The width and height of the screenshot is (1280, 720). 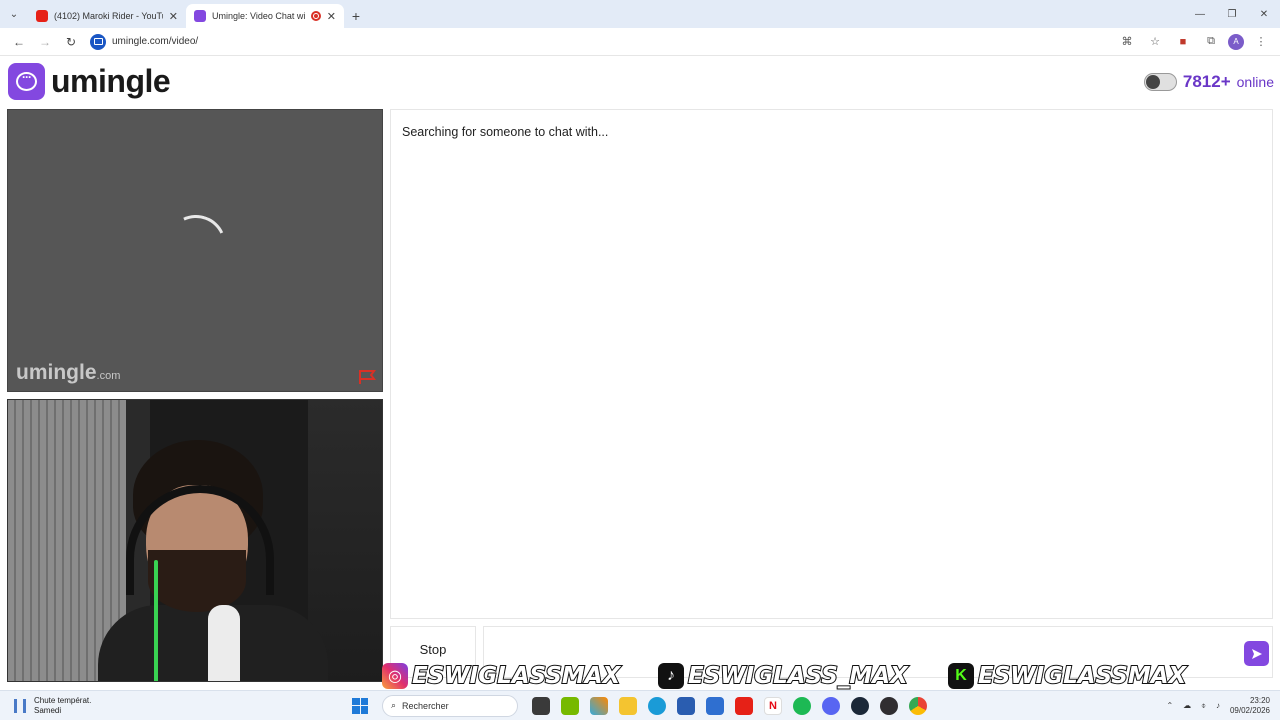 I want to click on tiktok-icon: ♪, so click(x=671, y=676).